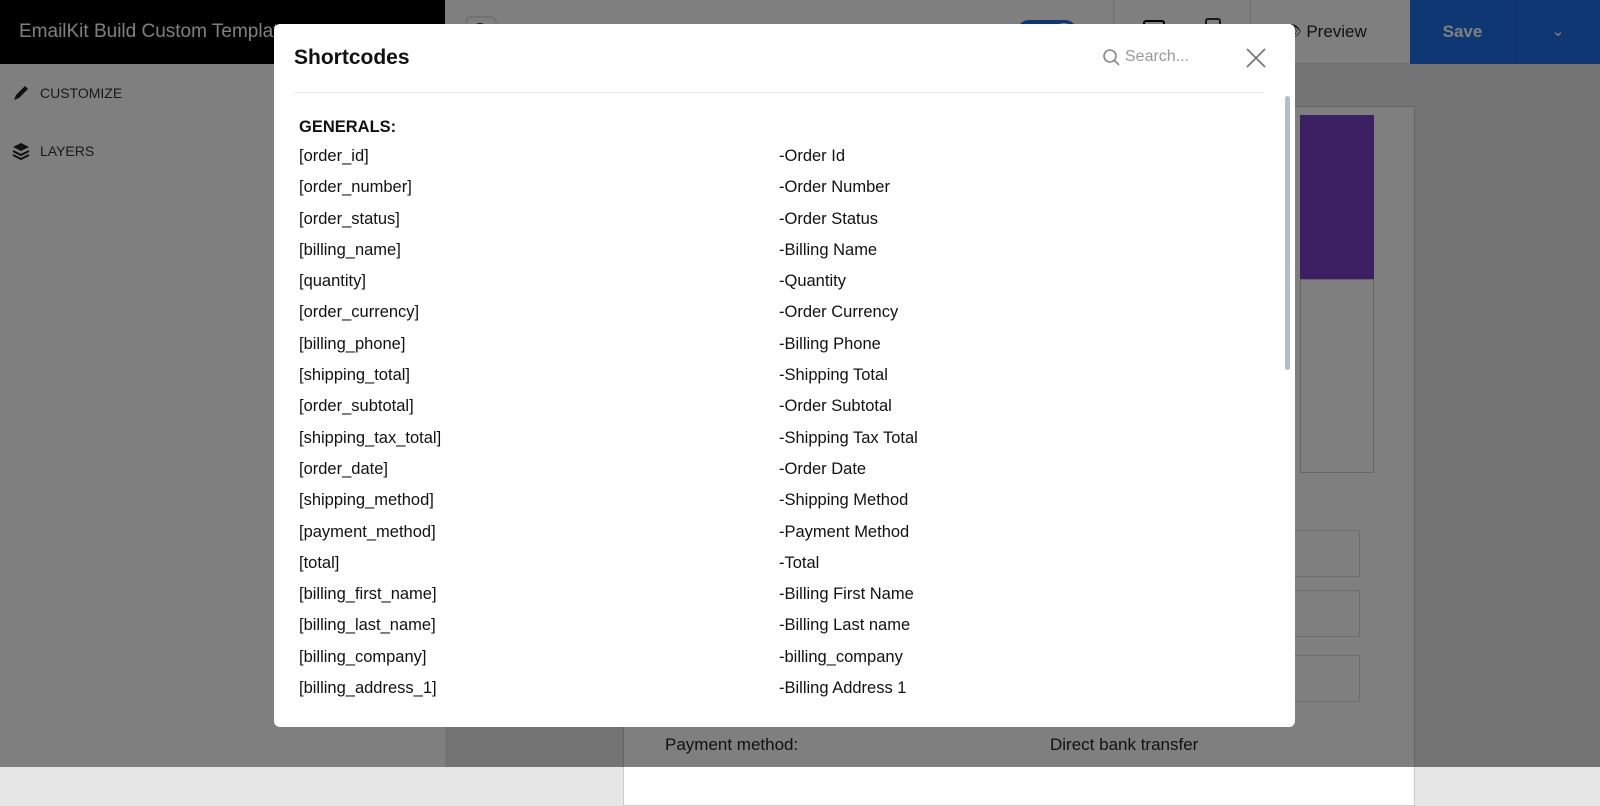  I want to click on shortcode-code: [billing_first_name], so click(368, 594).